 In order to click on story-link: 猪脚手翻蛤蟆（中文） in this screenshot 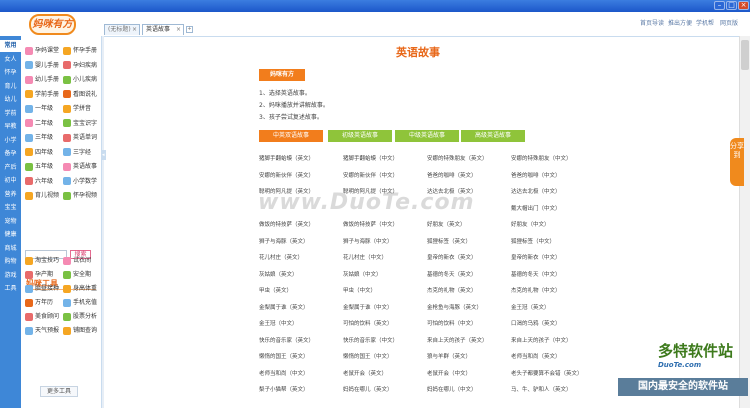, I will do `click(370, 158)`.